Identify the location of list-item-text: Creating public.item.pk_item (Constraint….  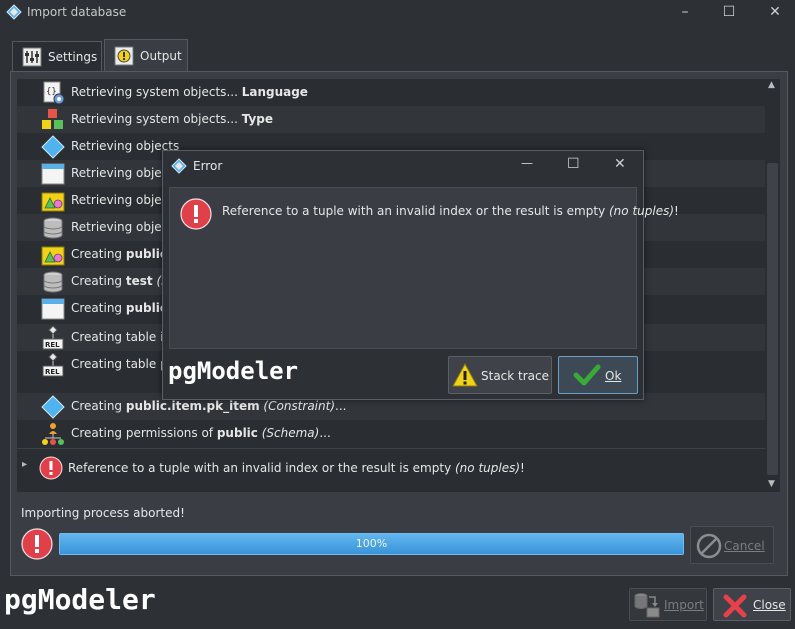
(209, 406).